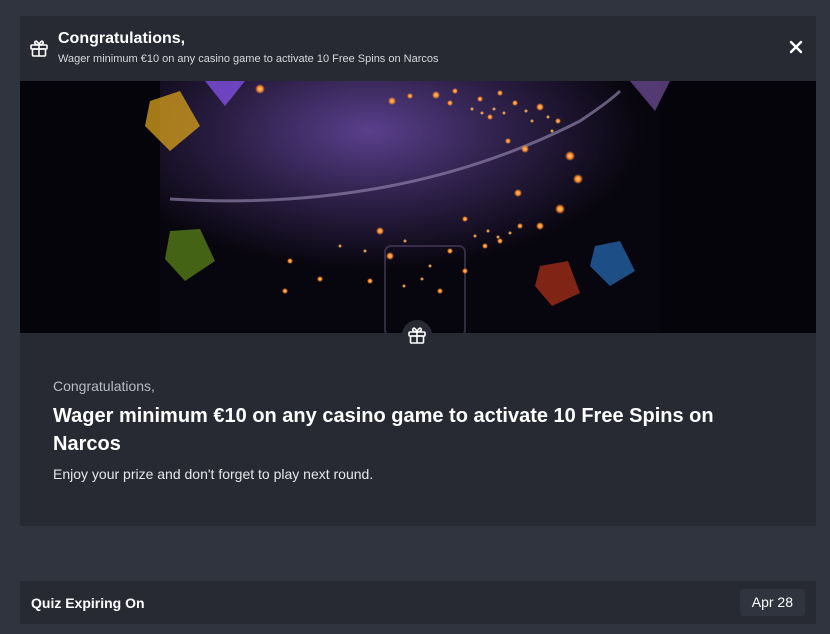  Describe the element at coordinates (417, 335) in the screenshot. I see `gift-badge-icon` at that location.